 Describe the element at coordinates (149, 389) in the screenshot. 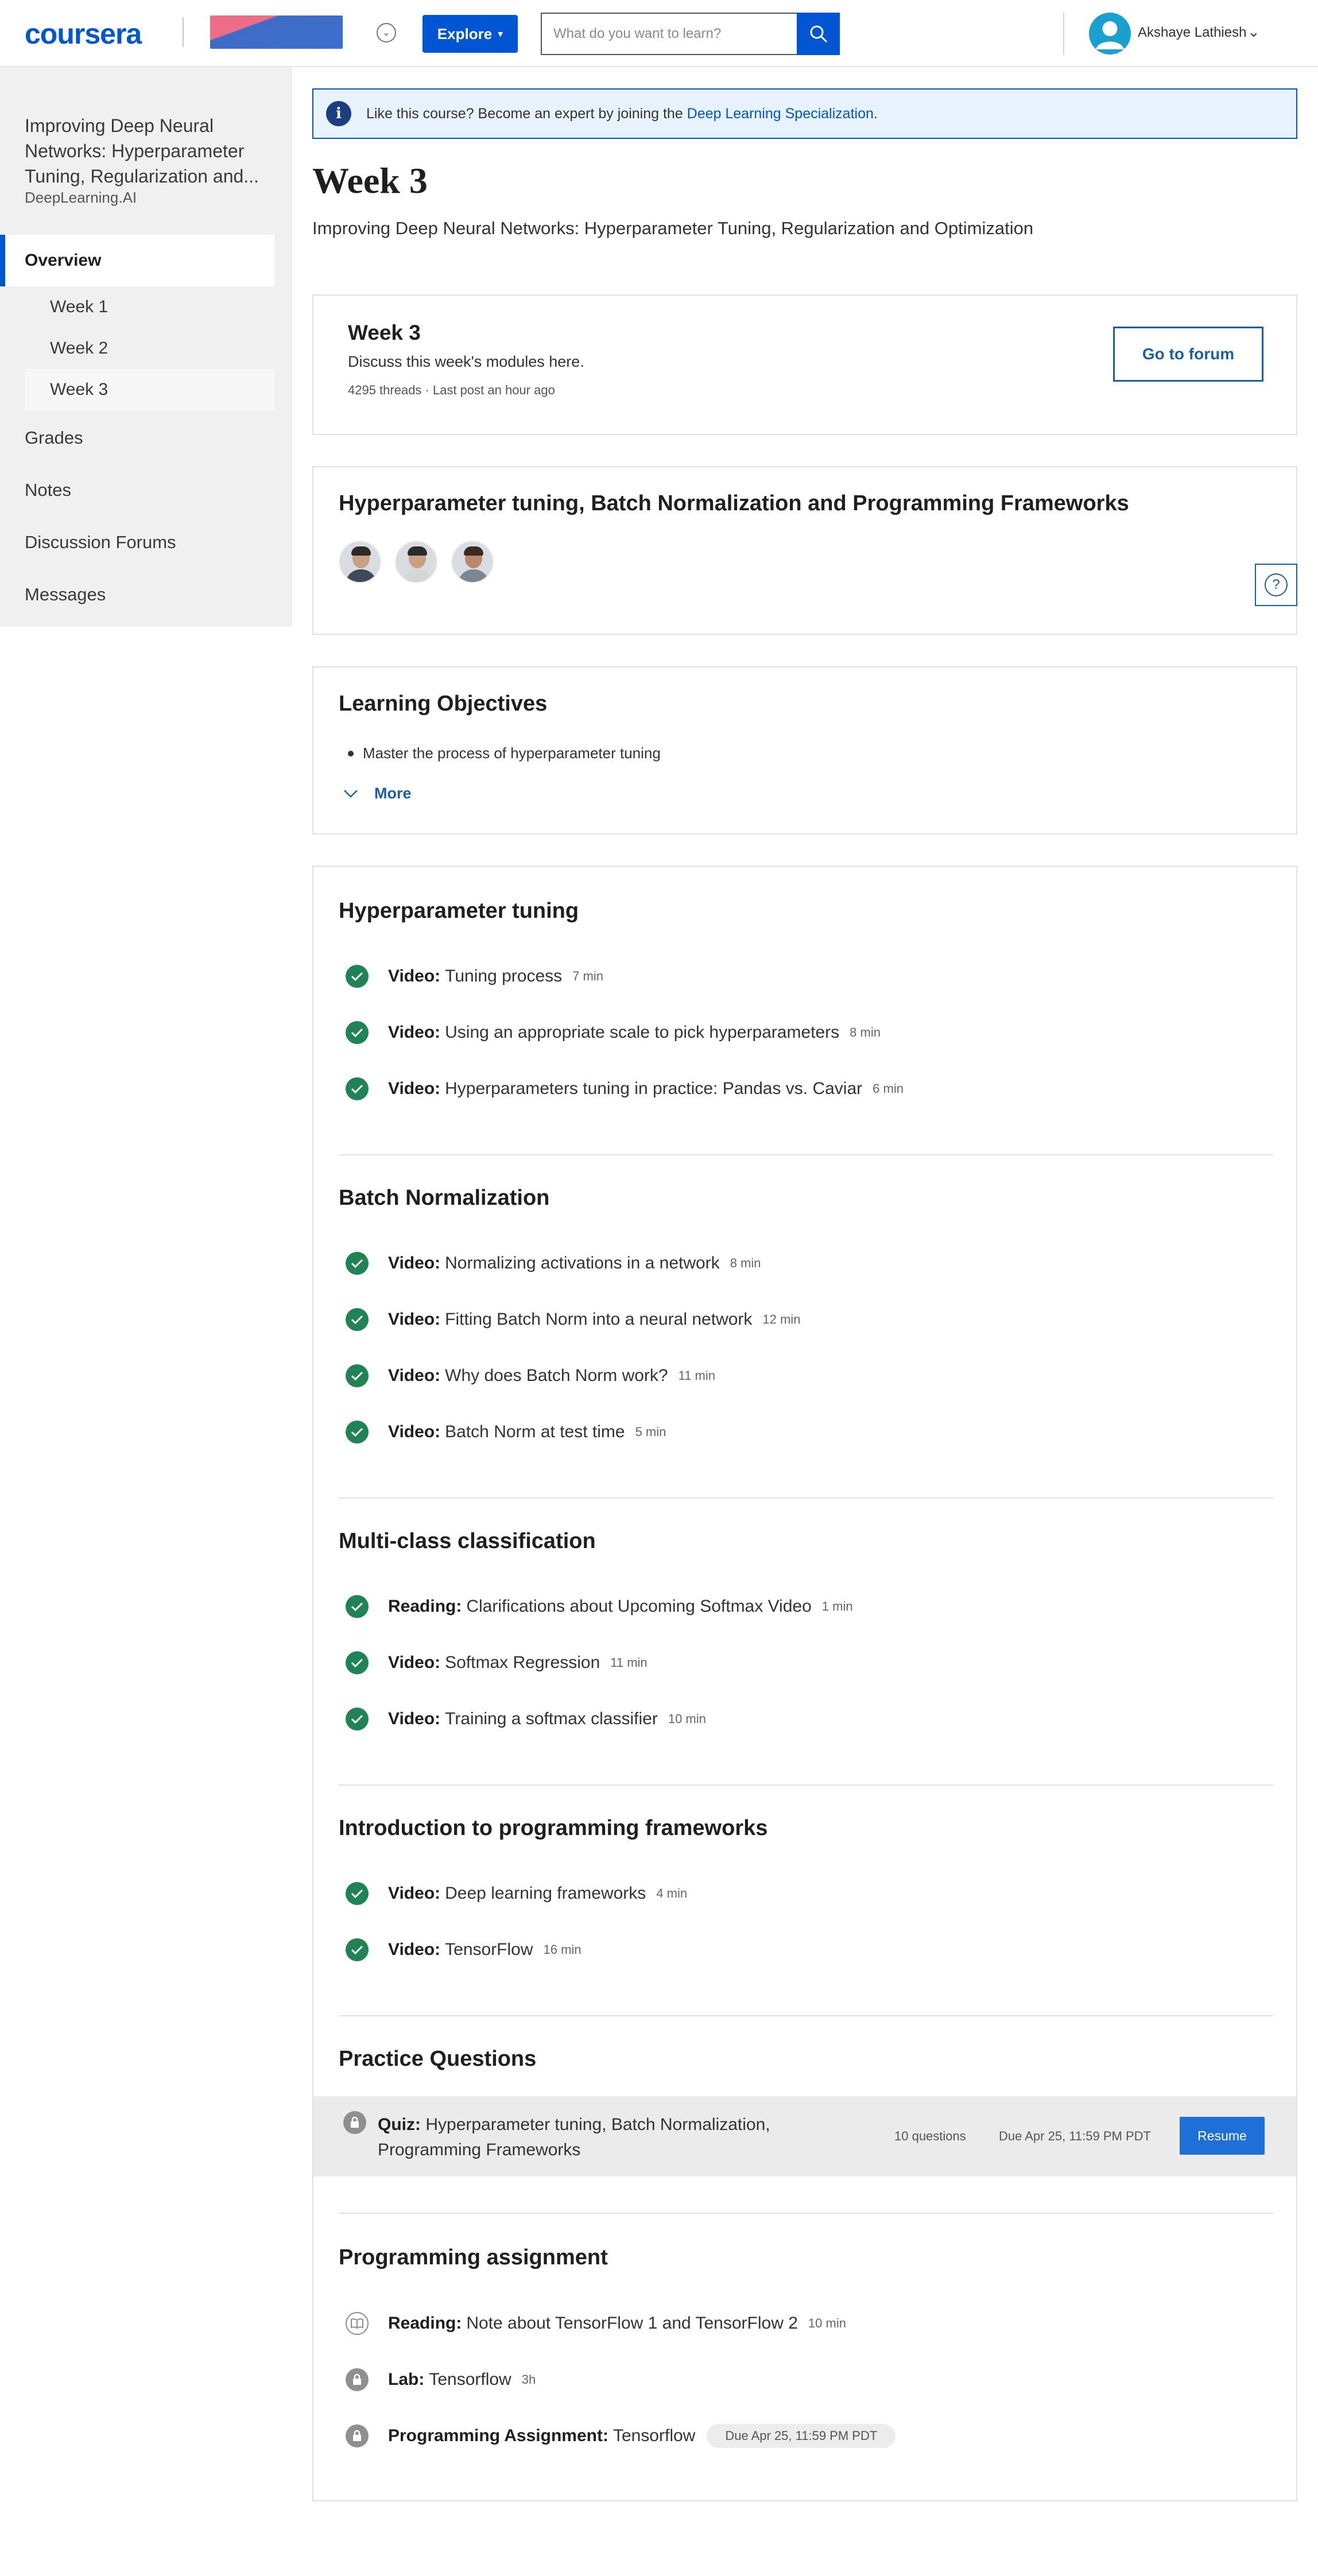

I see `sidebar-item-week-3: Week 3` at that location.